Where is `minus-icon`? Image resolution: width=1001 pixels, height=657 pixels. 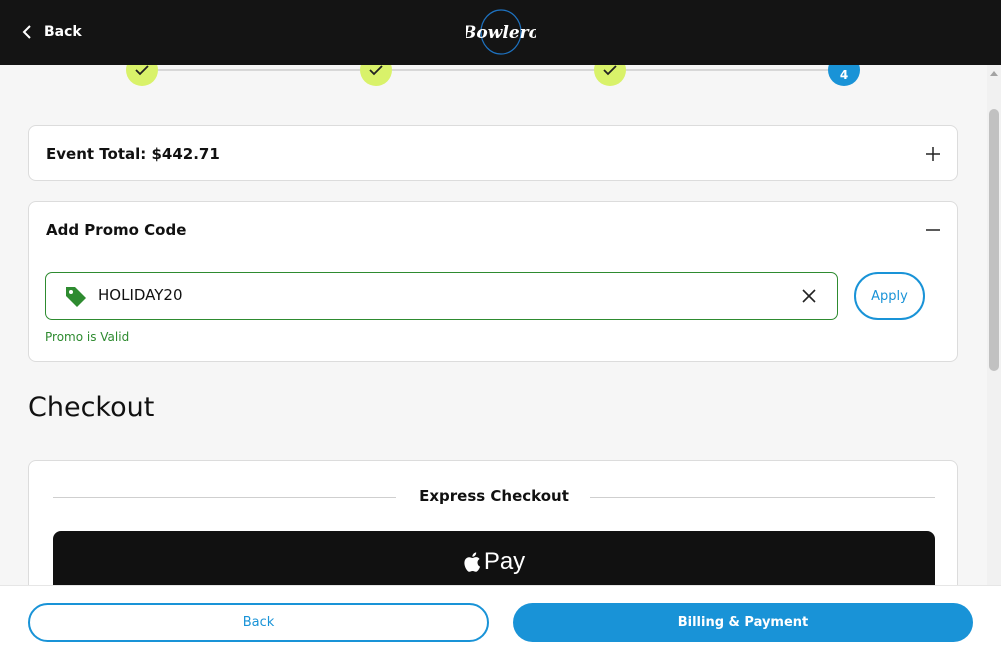 minus-icon is located at coordinates (933, 230).